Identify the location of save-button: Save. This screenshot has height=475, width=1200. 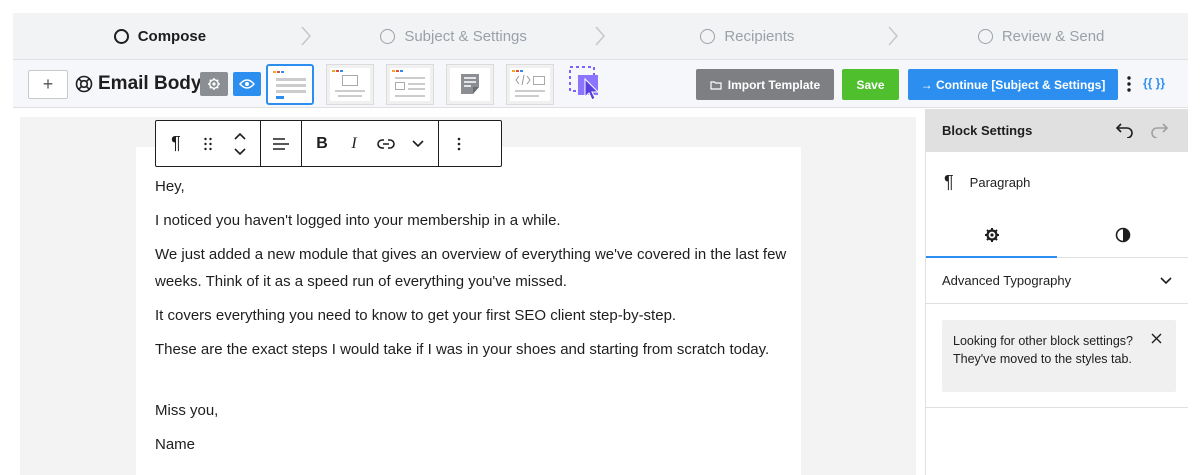
(870, 84).